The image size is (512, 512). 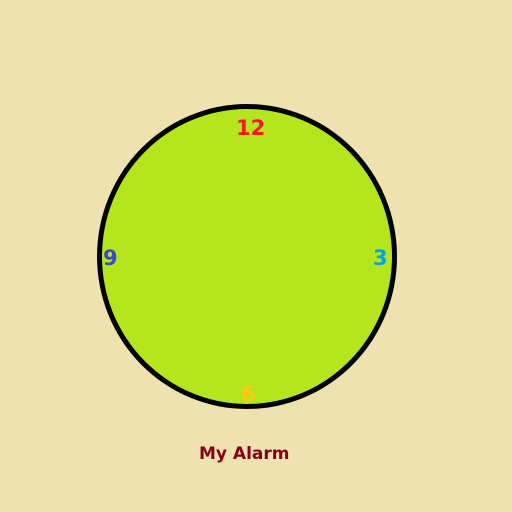 I want to click on hour-label-6: 6, so click(x=248, y=394).